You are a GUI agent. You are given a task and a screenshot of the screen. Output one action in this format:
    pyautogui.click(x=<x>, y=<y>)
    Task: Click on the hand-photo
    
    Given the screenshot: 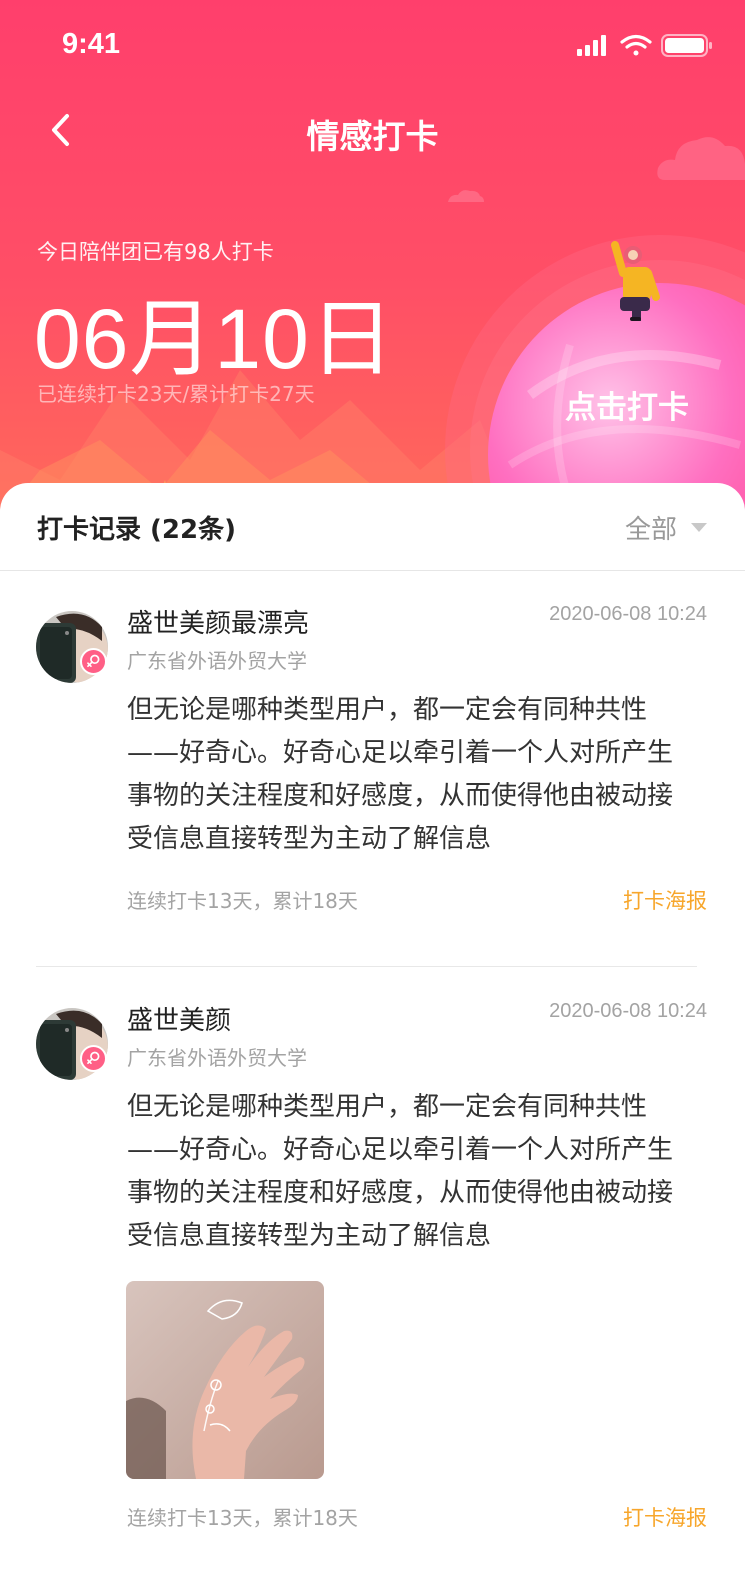 What is the action you would take?
    pyautogui.click(x=225, y=1380)
    